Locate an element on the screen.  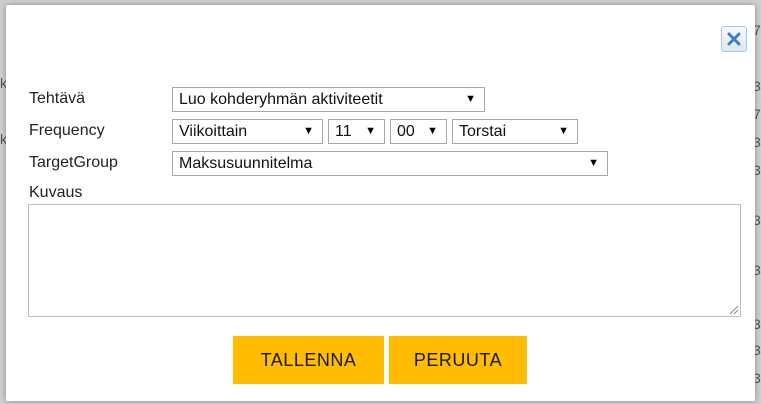
frequency-period-value: Viikoittain is located at coordinates (213, 131).